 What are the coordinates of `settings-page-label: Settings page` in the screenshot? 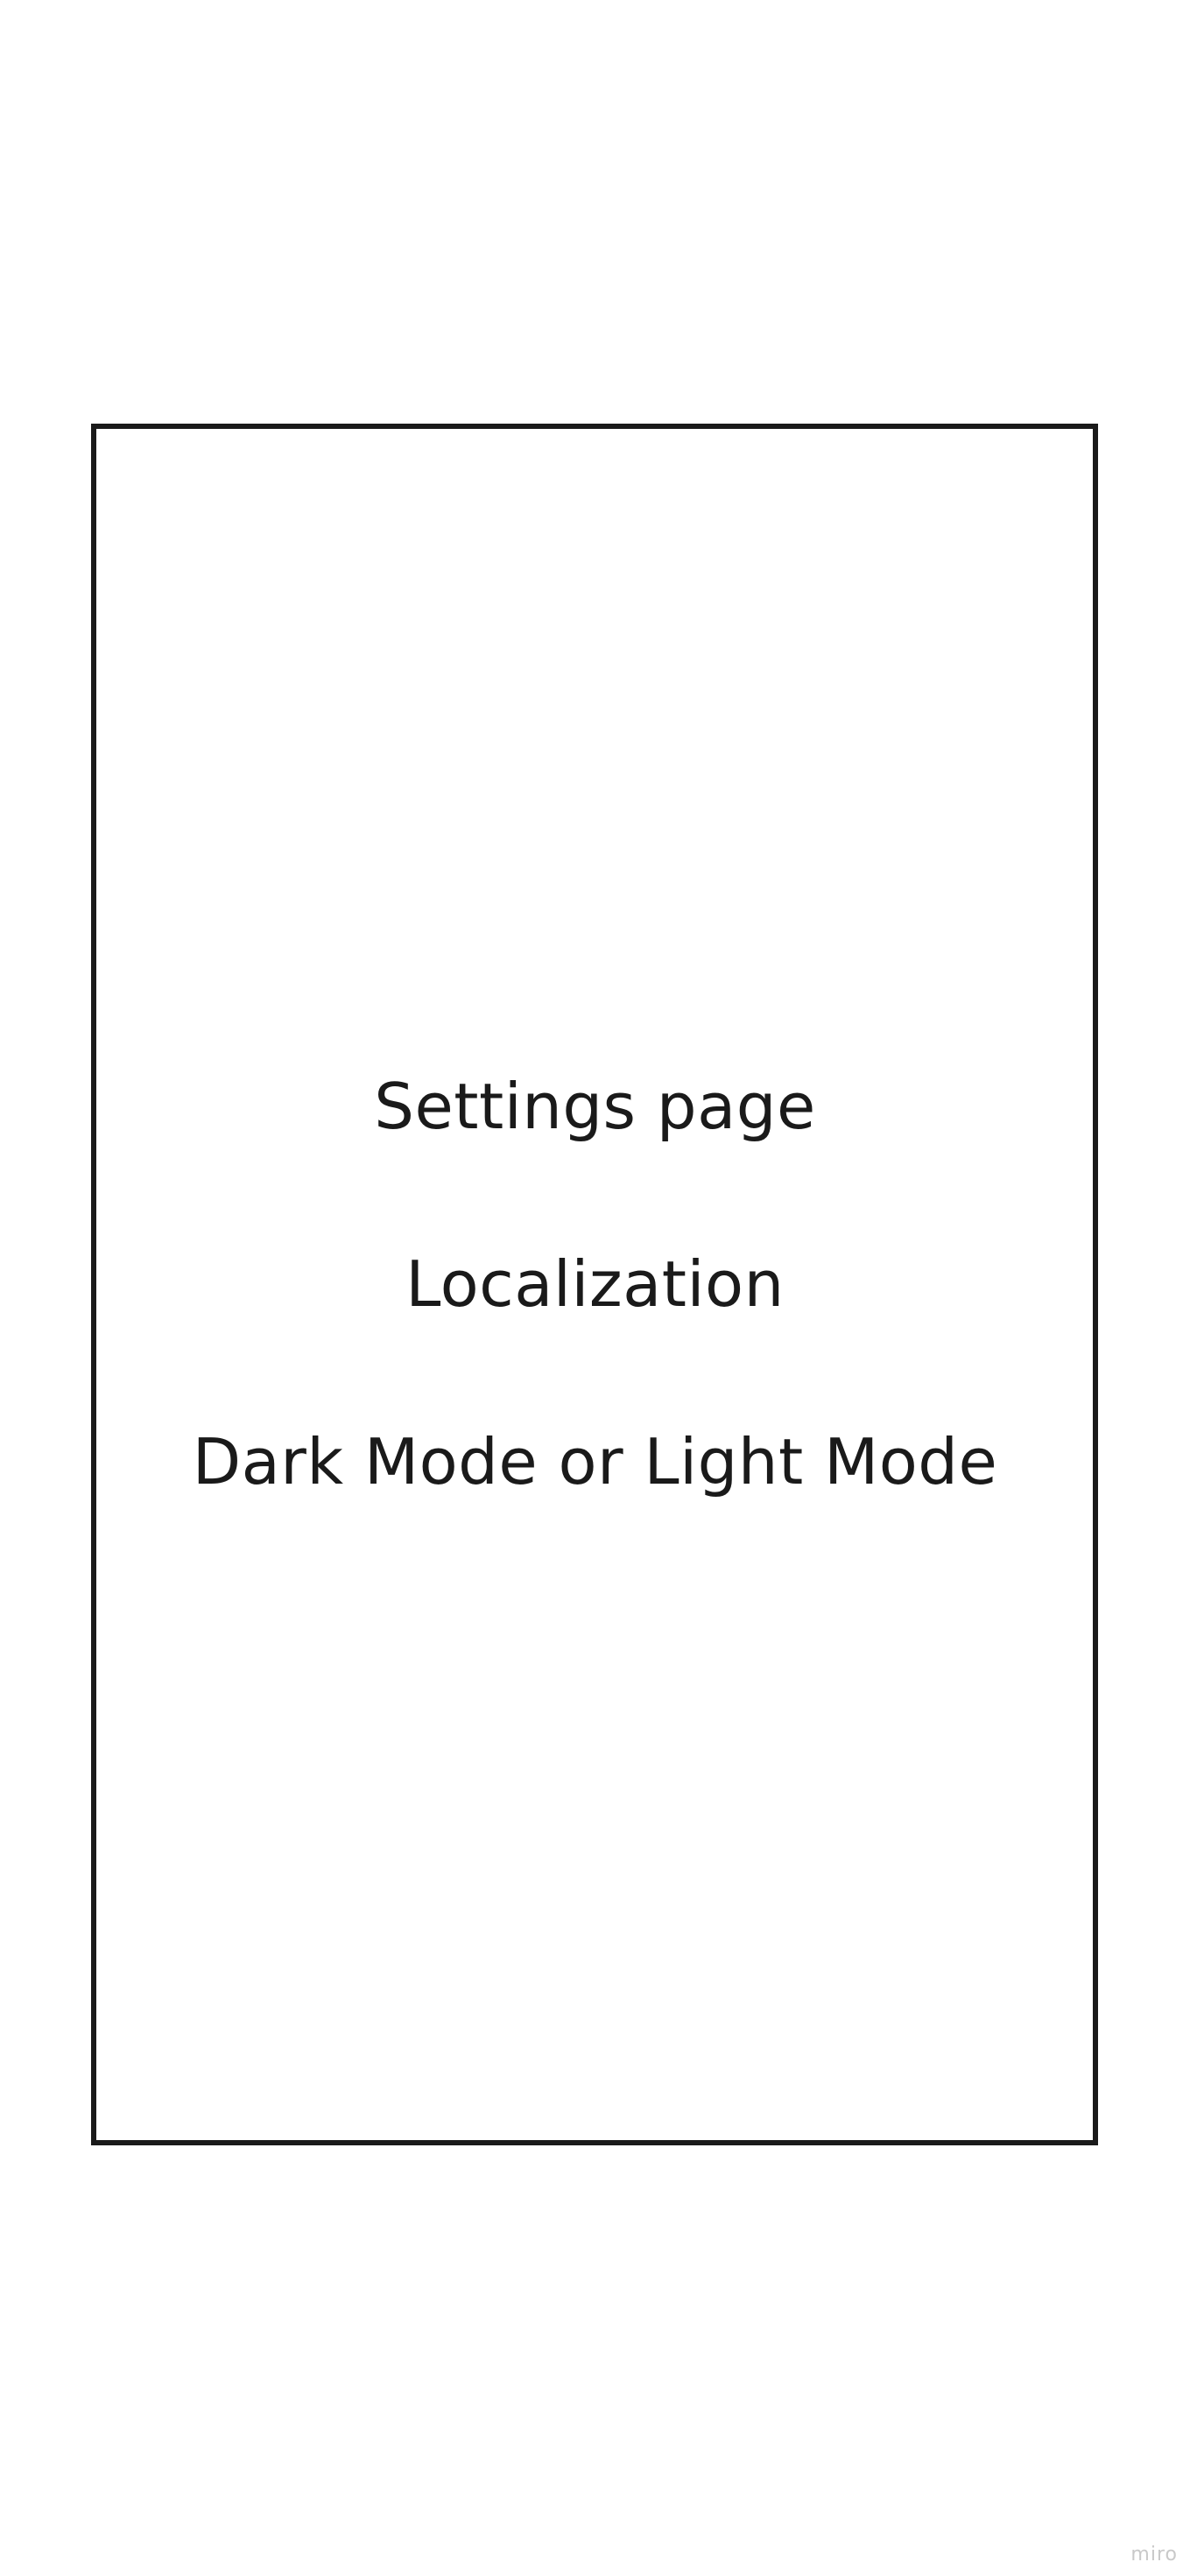 It's located at (595, 1106).